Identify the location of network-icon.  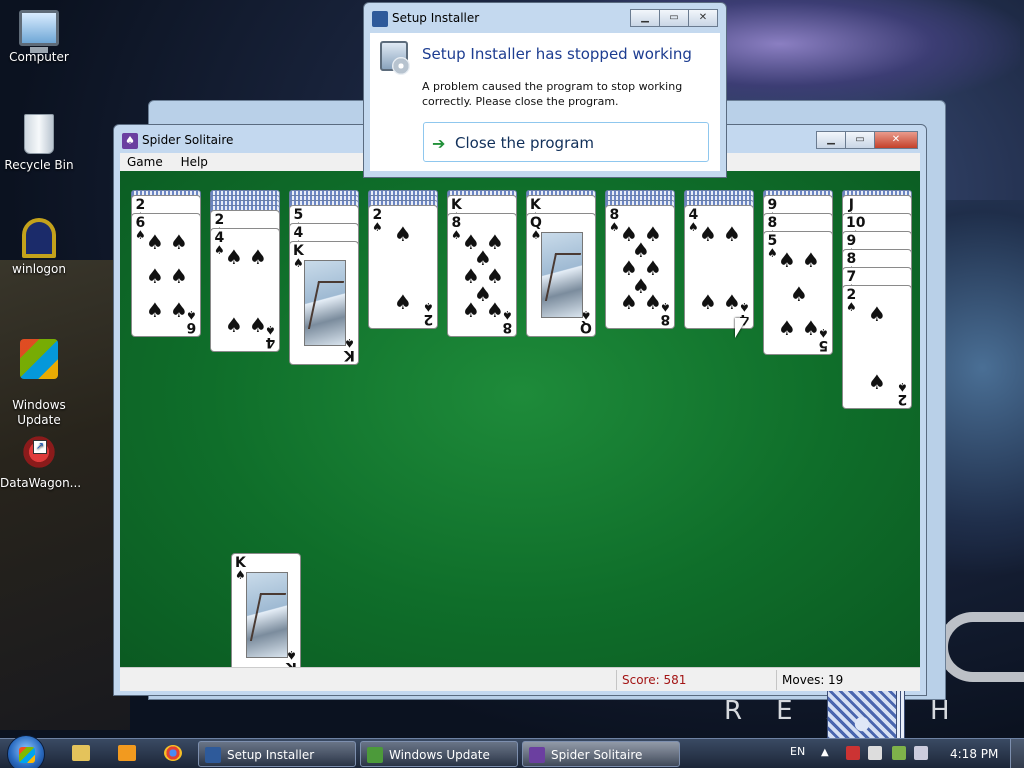
(875, 753).